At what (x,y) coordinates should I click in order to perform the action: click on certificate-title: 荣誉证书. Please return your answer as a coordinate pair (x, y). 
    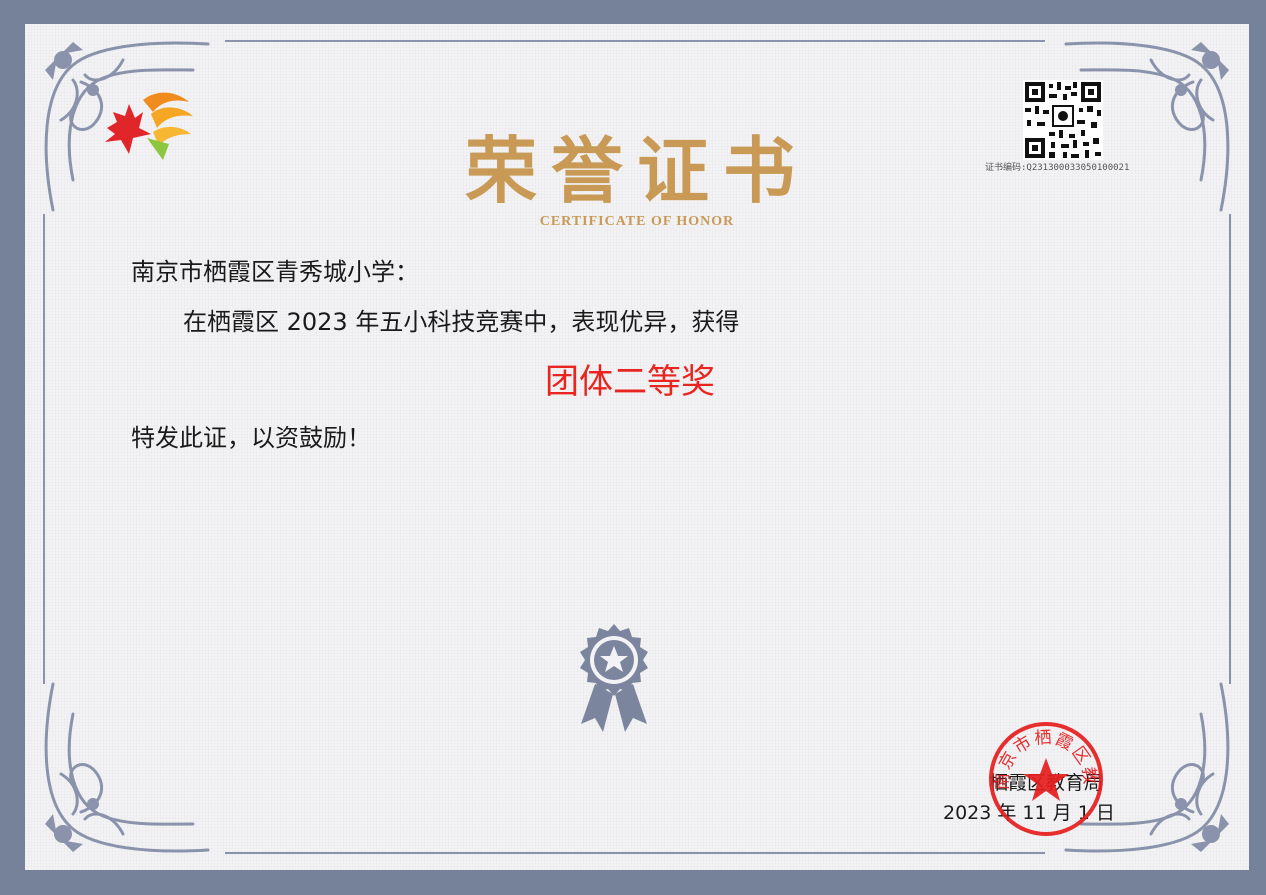
    Looking at the image, I should click on (636, 170).